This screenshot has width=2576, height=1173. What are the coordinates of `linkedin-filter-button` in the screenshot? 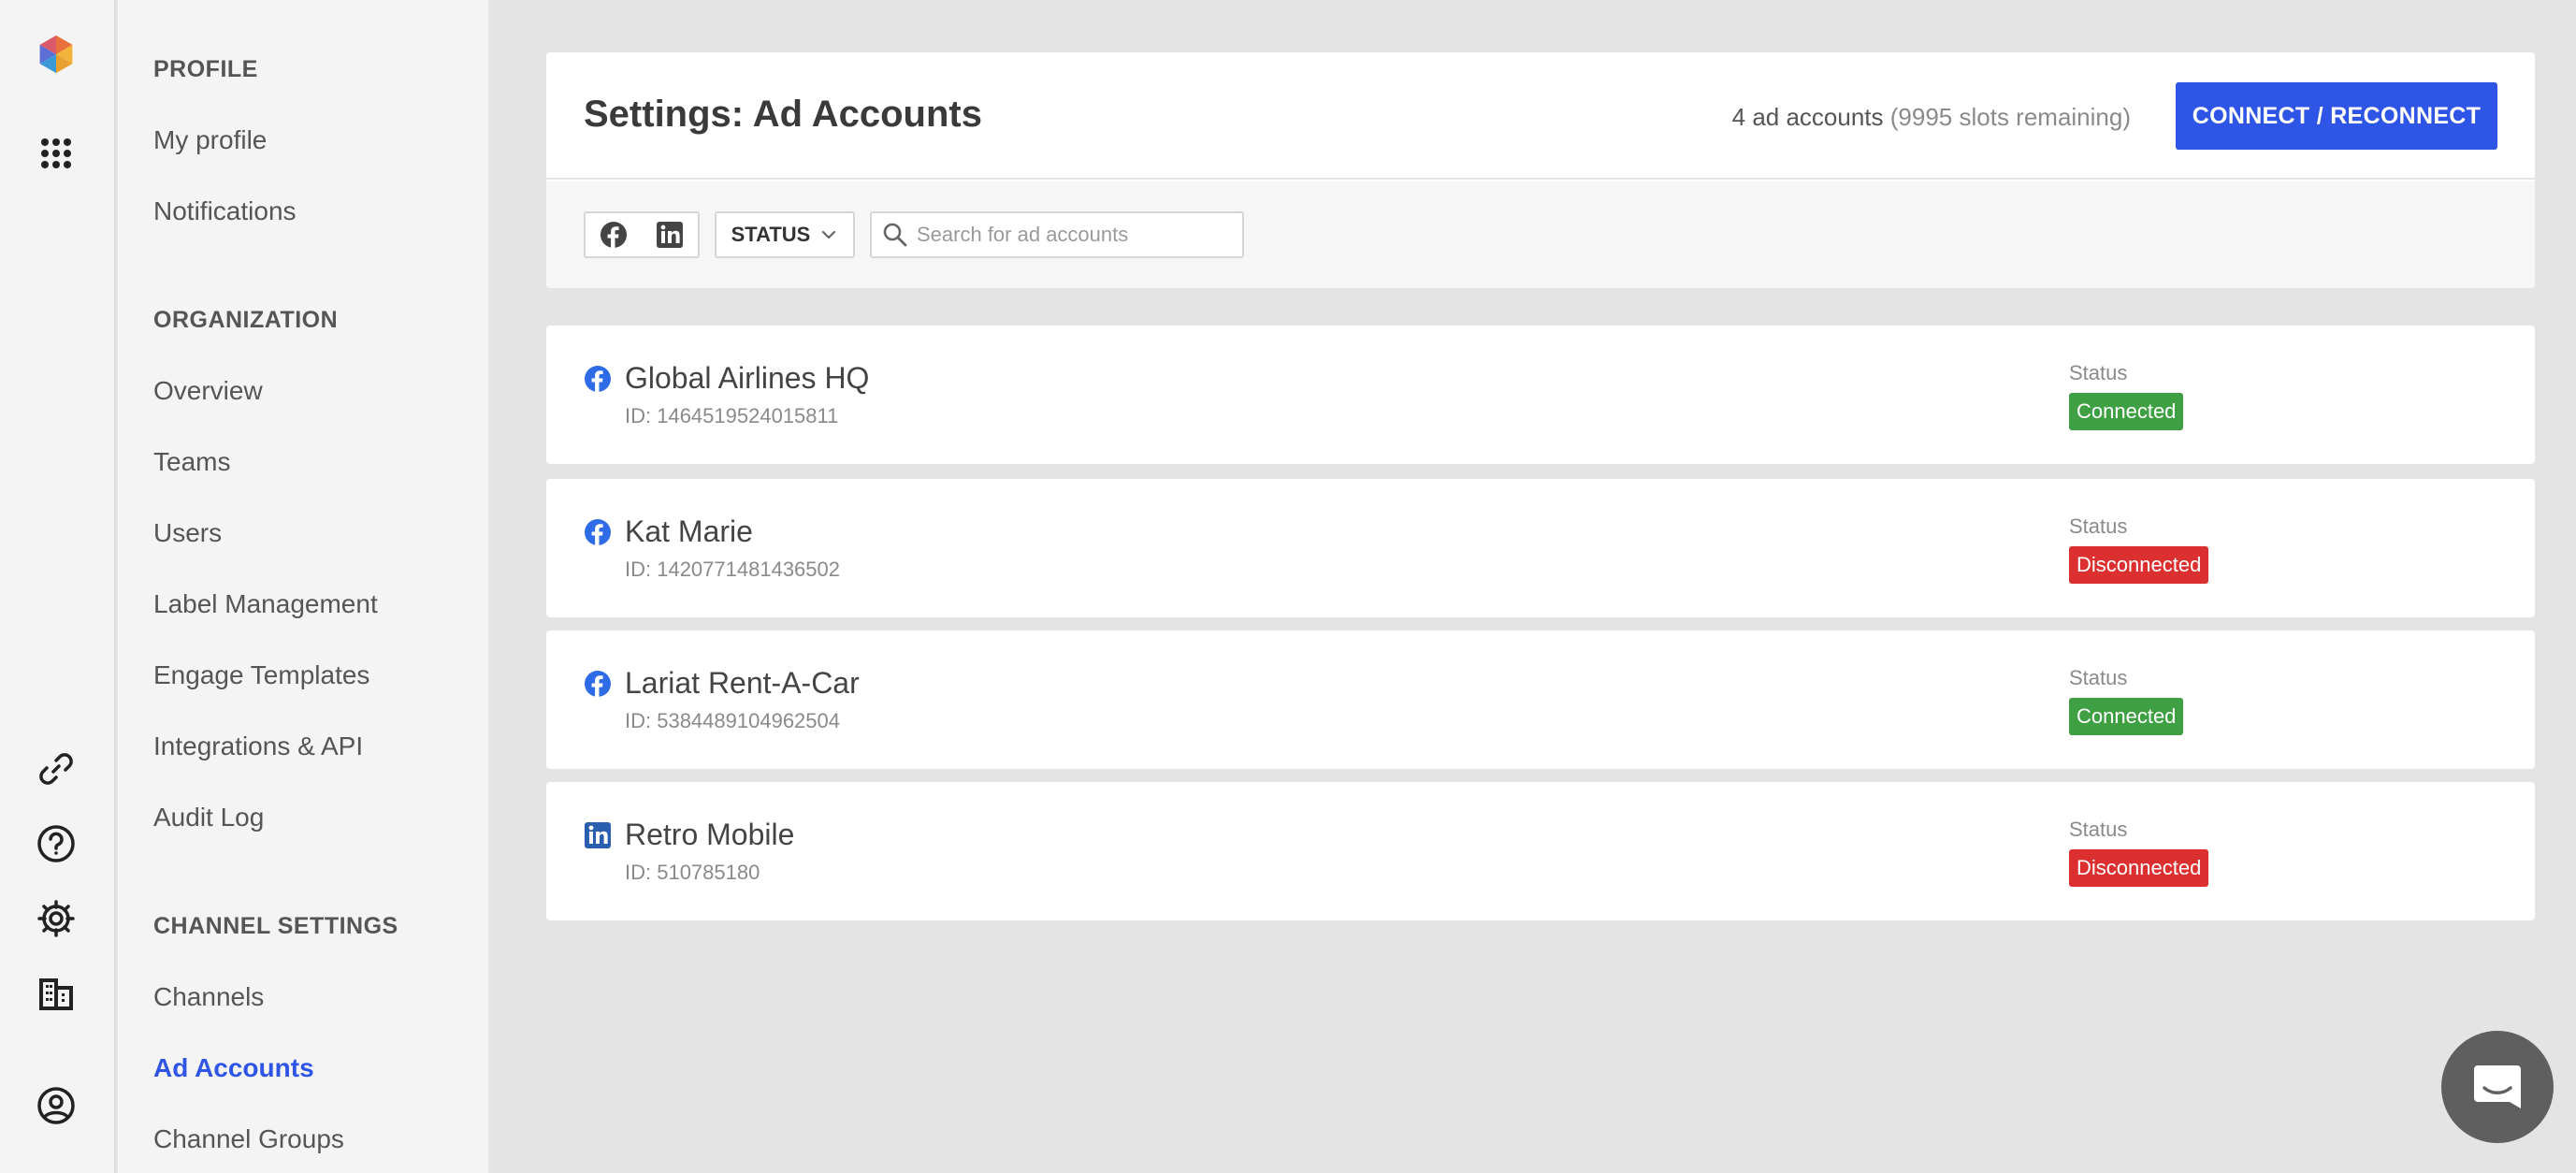 It's located at (670, 234).